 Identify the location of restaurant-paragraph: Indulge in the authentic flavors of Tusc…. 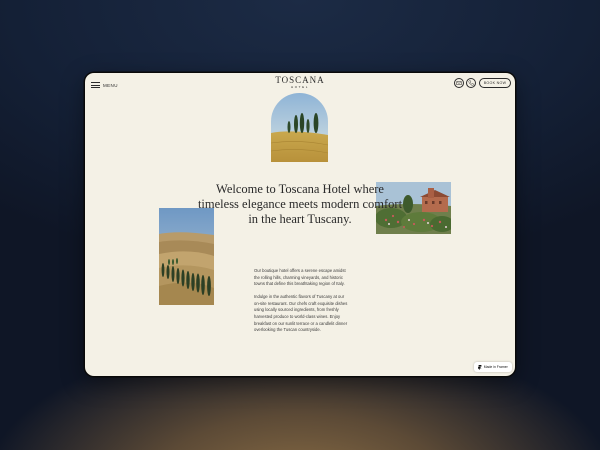
(301, 313).